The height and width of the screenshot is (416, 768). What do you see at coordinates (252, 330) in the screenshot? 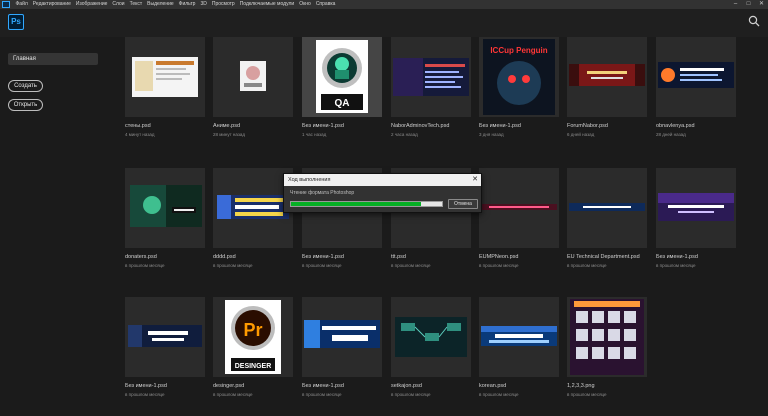
I see `svg-text: Pr` at bounding box center [252, 330].